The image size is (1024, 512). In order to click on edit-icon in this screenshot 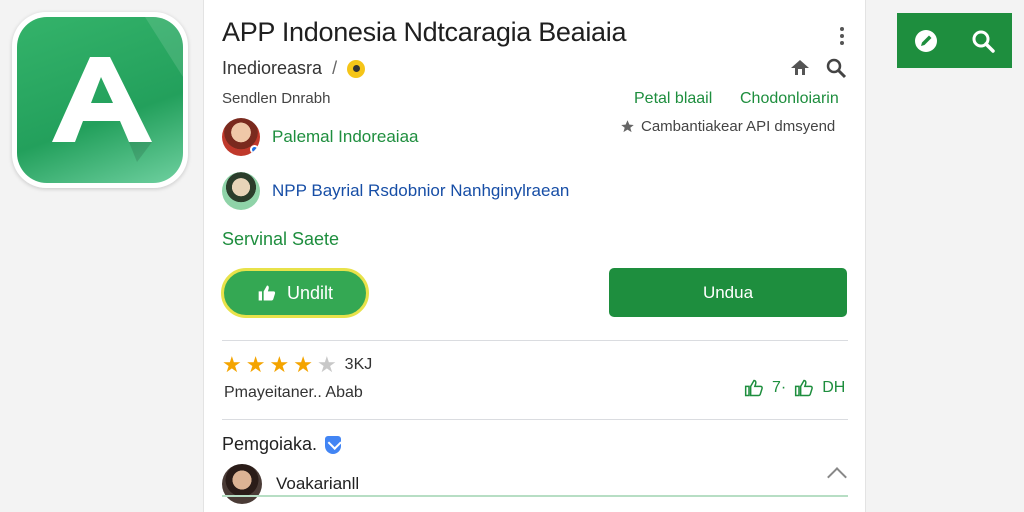, I will do `click(926, 41)`.